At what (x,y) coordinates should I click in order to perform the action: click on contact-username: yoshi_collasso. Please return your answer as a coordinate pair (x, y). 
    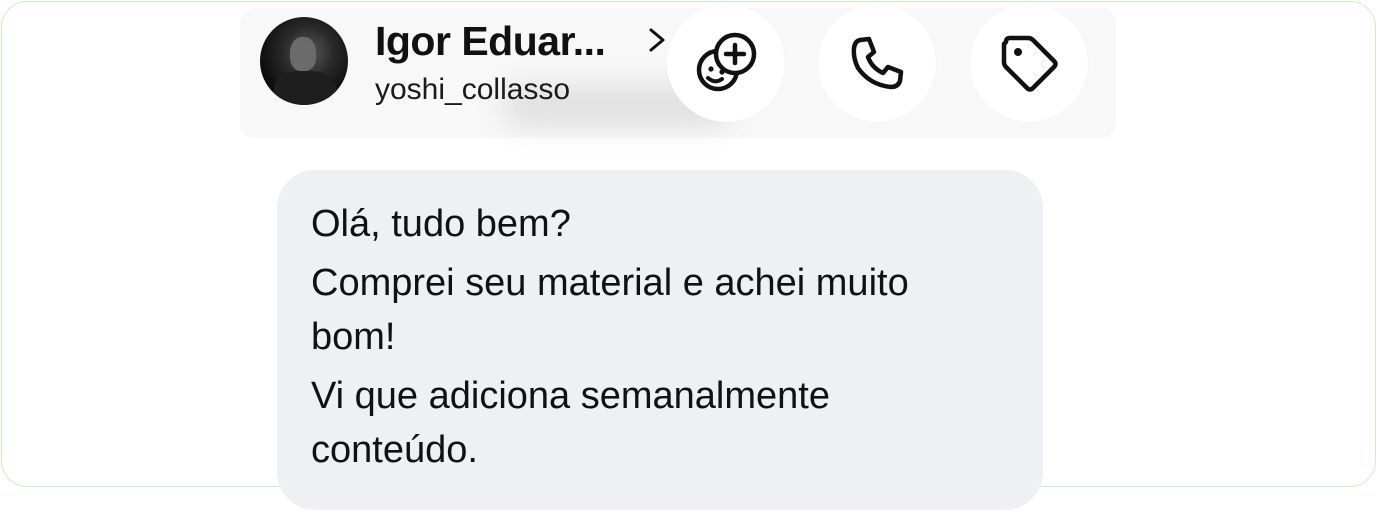
    Looking at the image, I should click on (473, 89).